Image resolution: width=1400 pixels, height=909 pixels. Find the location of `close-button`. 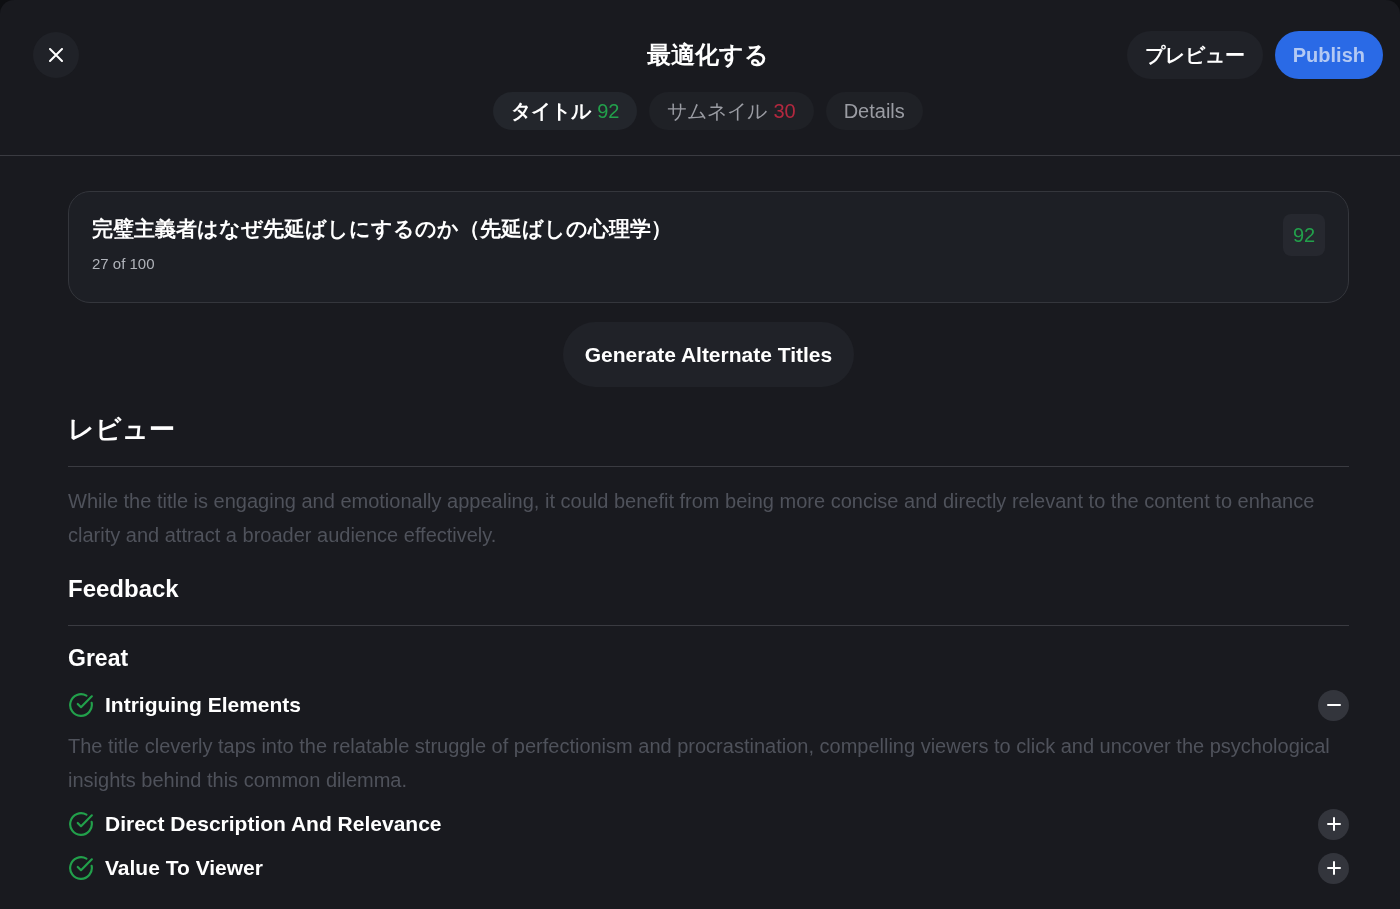

close-button is located at coordinates (56, 55).